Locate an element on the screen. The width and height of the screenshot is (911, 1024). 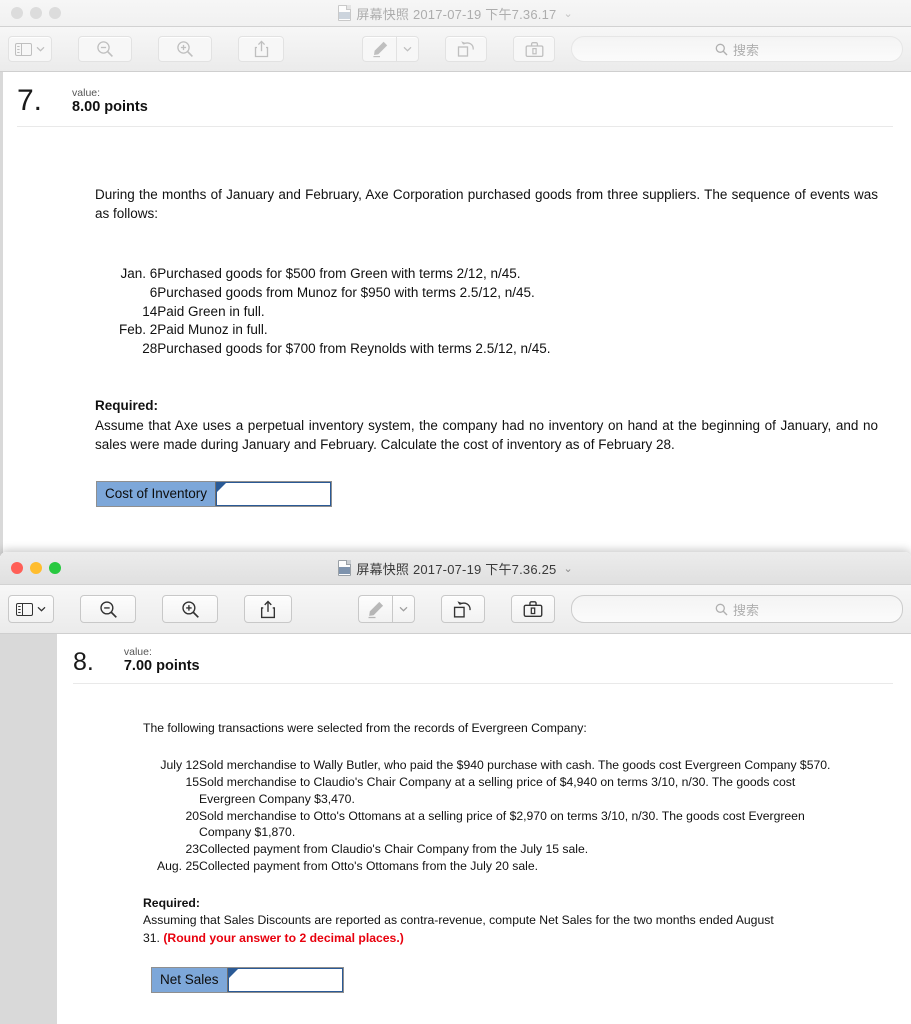
search-placeholder-back: 搜索 is located at coordinates (745, 50).